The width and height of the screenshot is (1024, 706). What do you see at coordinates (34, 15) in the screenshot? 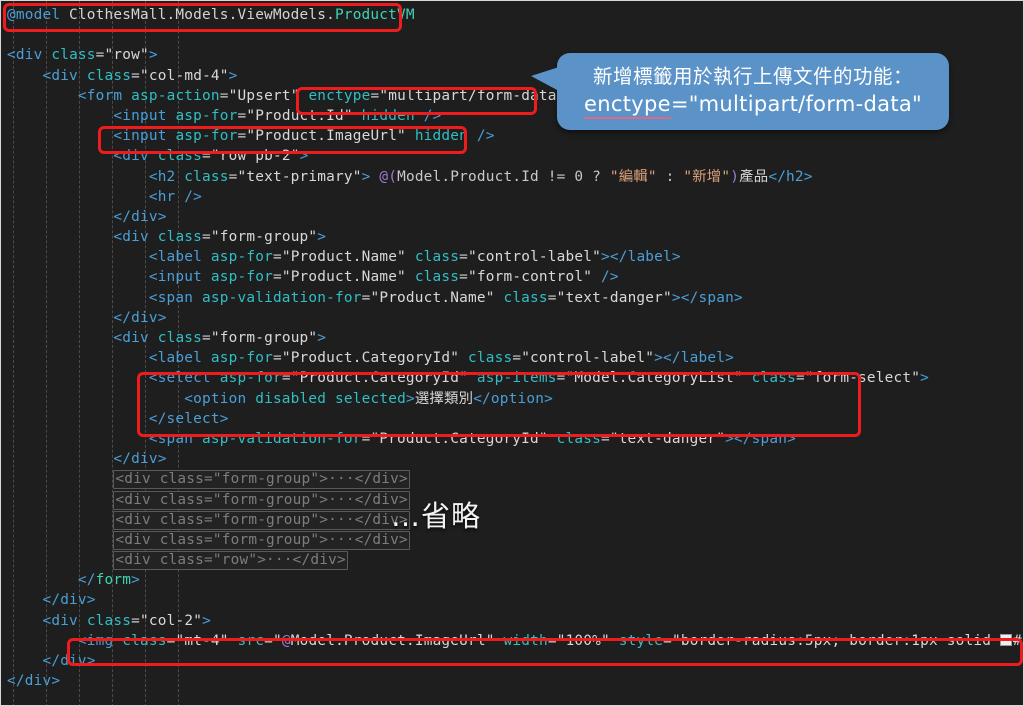
I see `razor-model-keyword: @model` at bounding box center [34, 15].